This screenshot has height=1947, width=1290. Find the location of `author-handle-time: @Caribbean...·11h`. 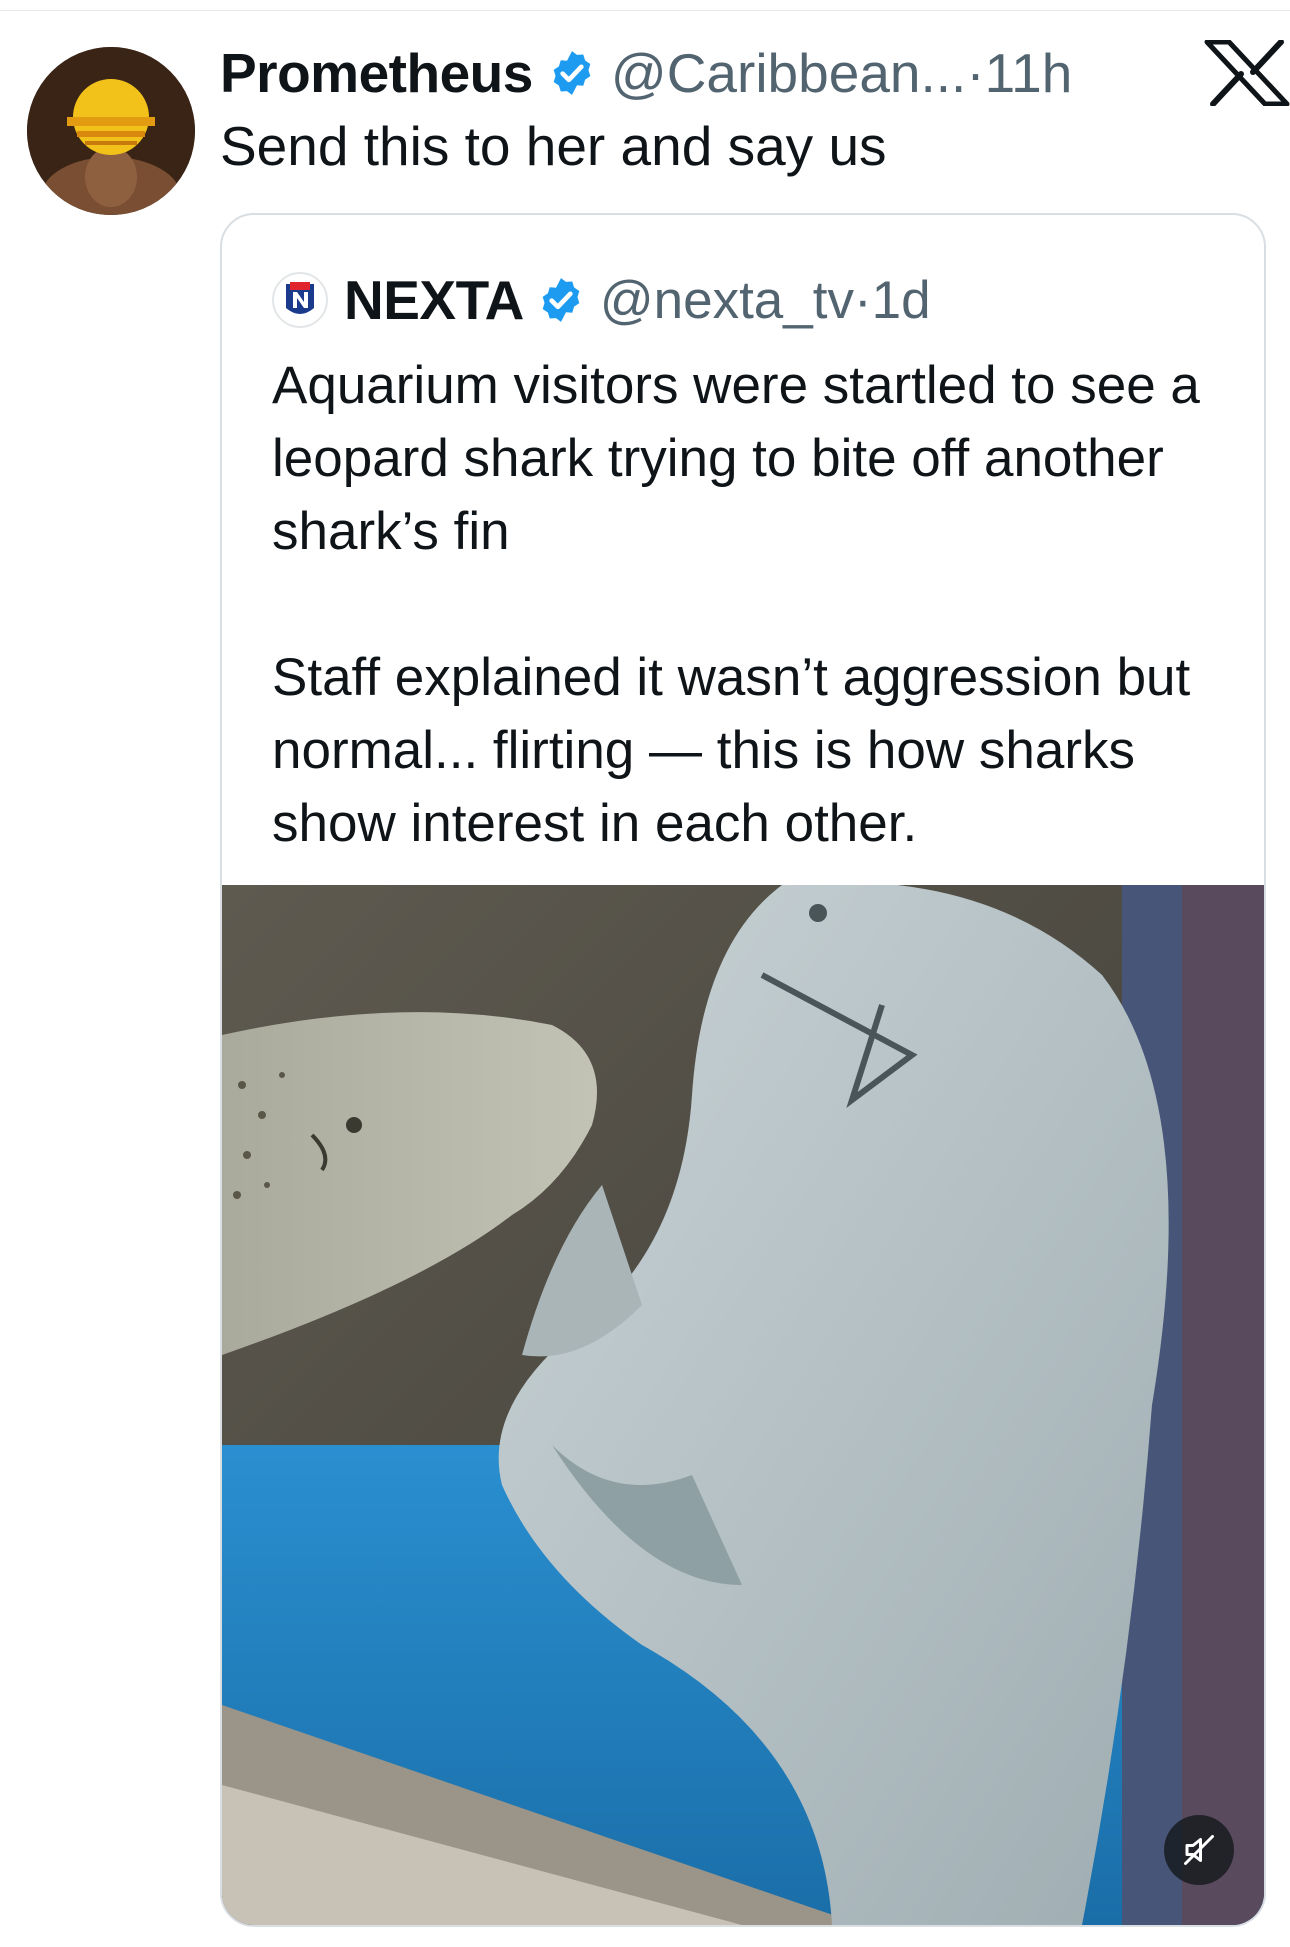

author-handle-time: @Caribbean...·11h is located at coordinates (841, 73).